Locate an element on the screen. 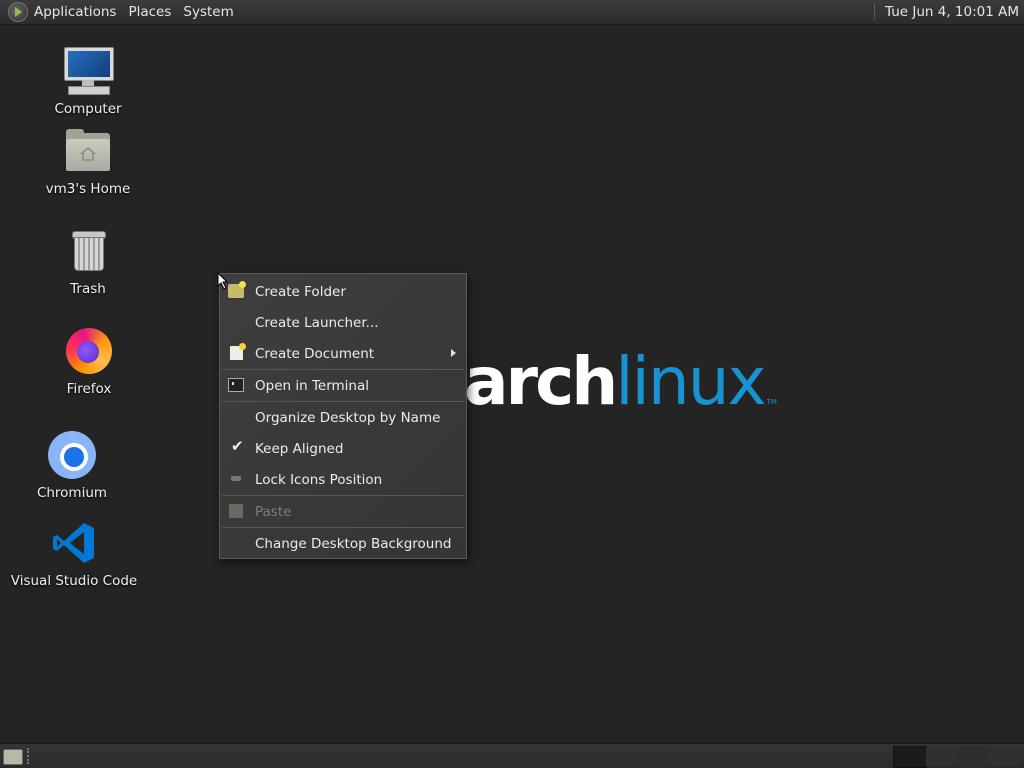 The image size is (1024, 768). desktop-icon-chromium: Chromium is located at coordinates (72, 465).